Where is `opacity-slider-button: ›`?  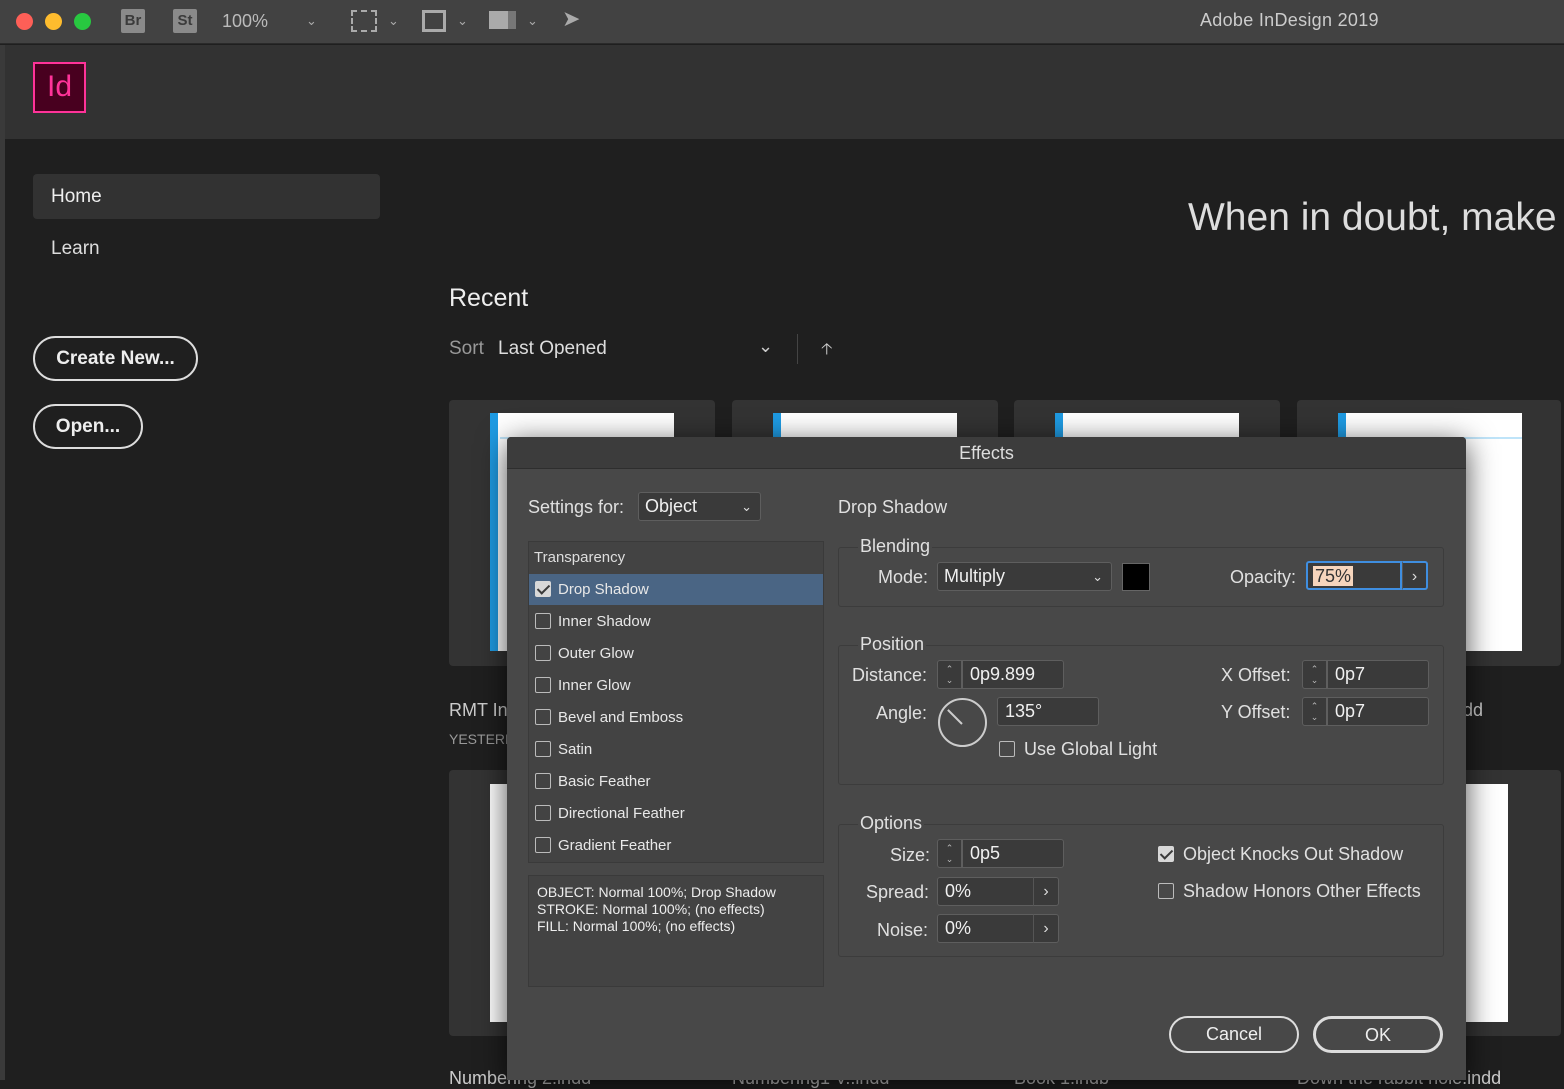
opacity-slider-button: › is located at coordinates (1415, 575).